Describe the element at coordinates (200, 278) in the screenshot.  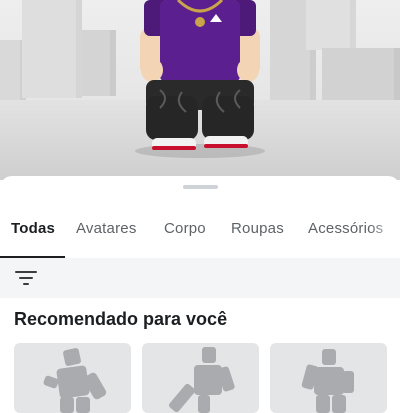
I see `filter-bar` at that location.